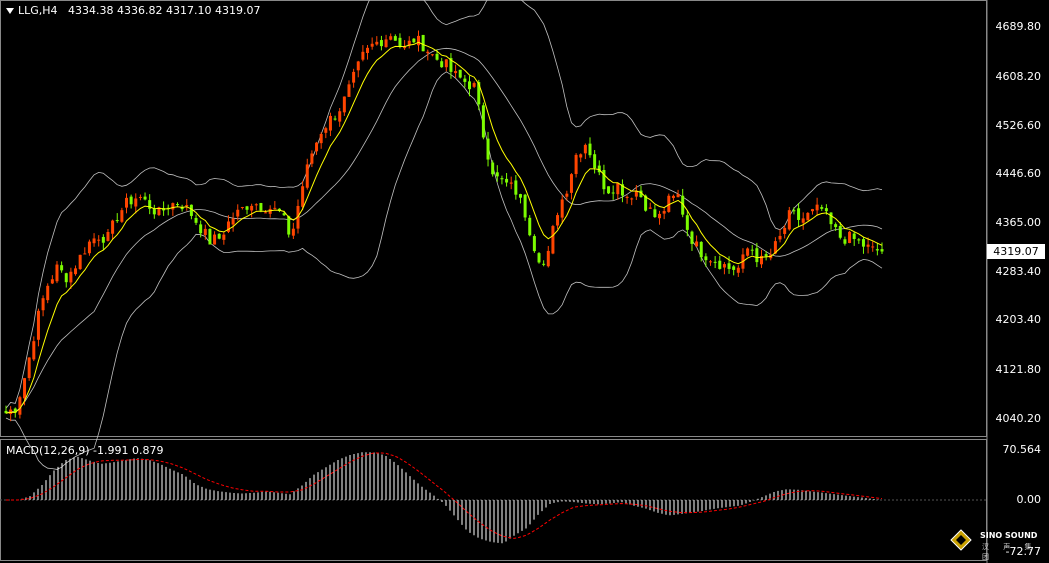  What do you see at coordinates (1022, 449) in the screenshot?
I see `macd-tick: 70.564` at bounding box center [1022, 449].